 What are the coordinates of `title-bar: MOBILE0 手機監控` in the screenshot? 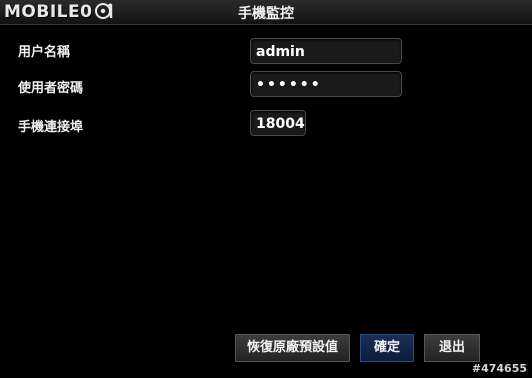 It's located at (266, 12).